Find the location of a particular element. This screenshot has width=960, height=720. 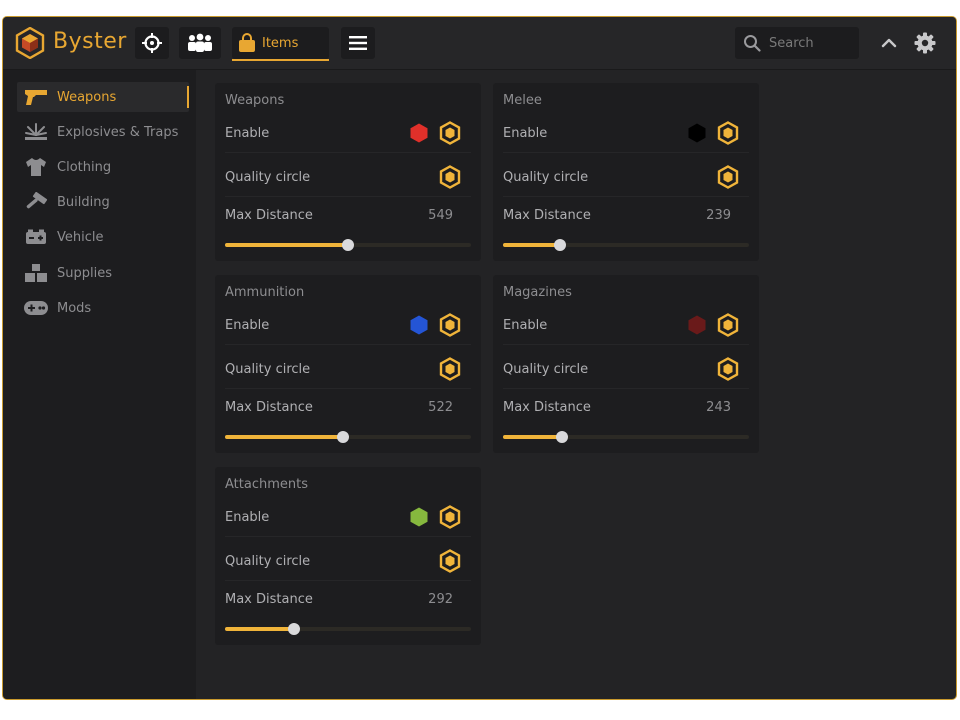

pistol-icon is located at coordinates (36, 97).